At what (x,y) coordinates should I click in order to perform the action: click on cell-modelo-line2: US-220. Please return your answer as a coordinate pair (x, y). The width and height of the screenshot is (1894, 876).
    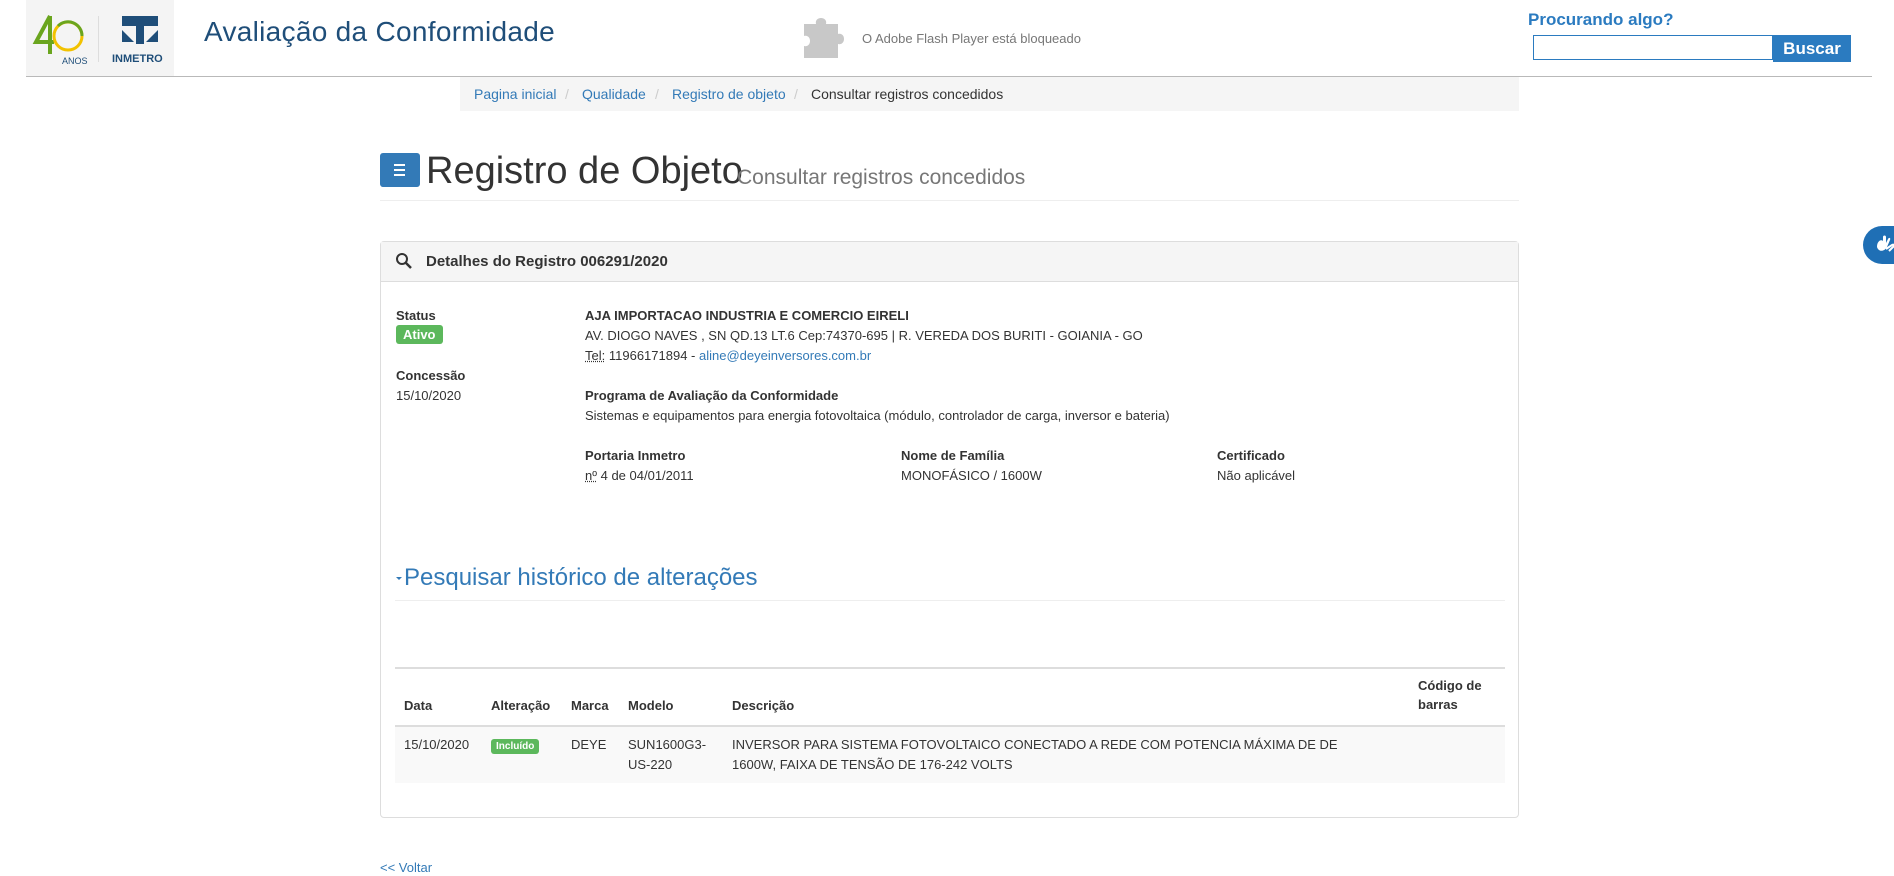
    Looking at the image, I should click on (650, 764).